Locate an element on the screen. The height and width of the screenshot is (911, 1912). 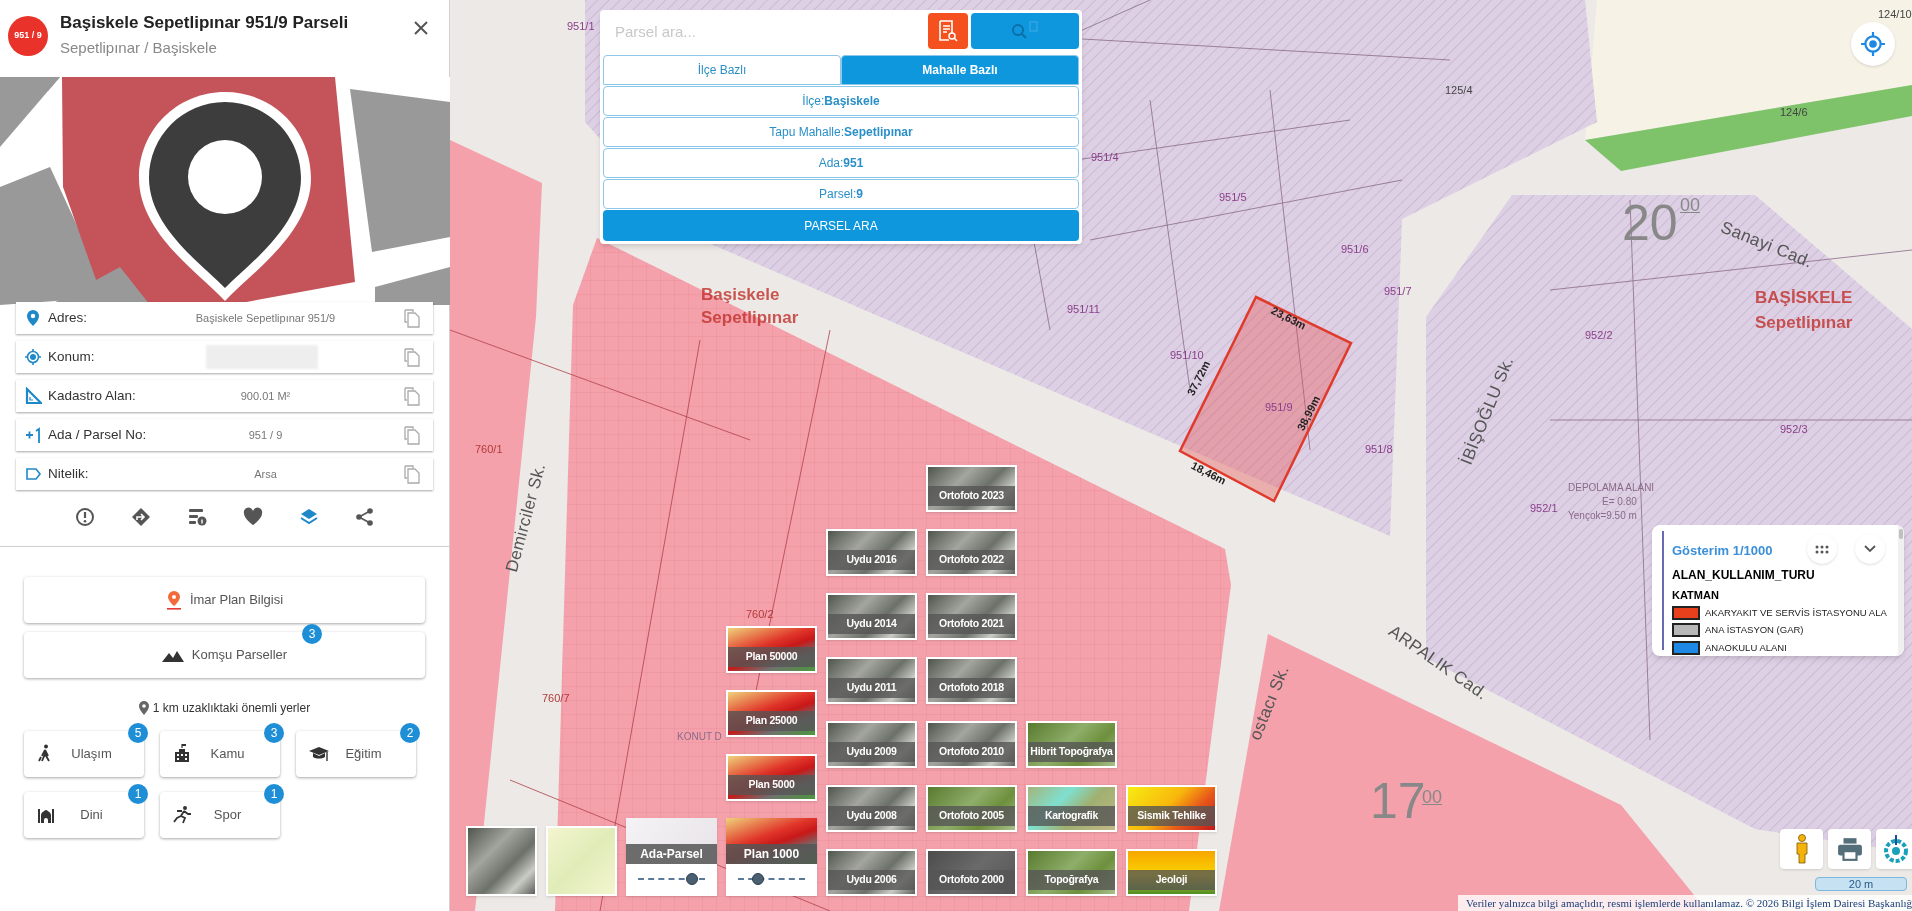
layer-tile: Ortofoto 2021 is located at coordinates (971, 616).